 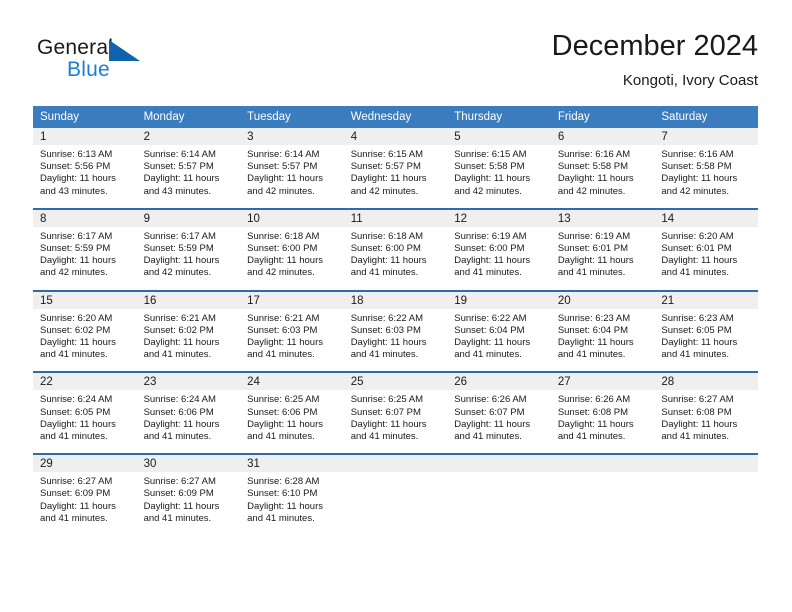 I want to click on day-number: 6, so click(x=602, y=136).